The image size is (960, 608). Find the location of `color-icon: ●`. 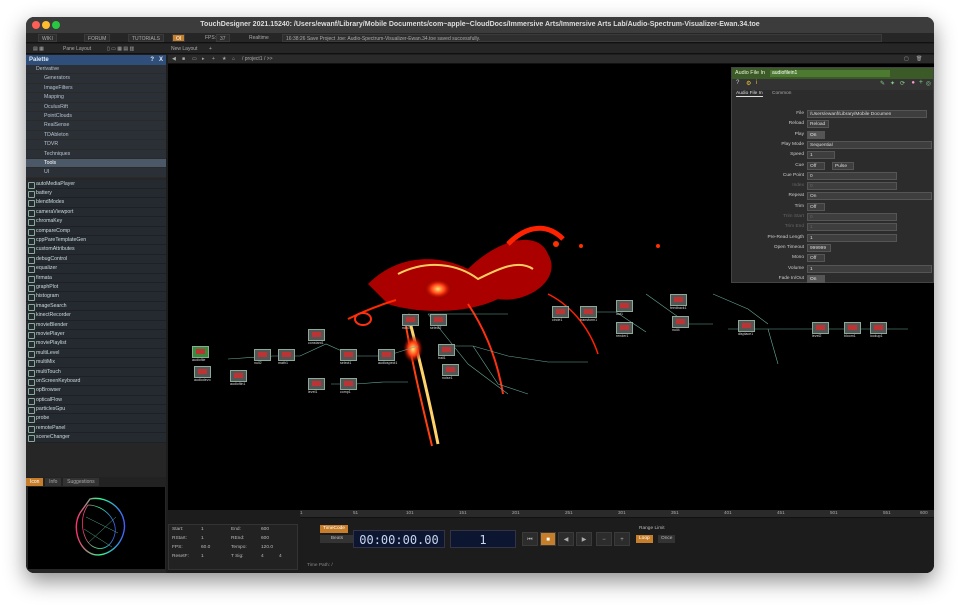

color-icon: ● is located at coordinates (913, 83).